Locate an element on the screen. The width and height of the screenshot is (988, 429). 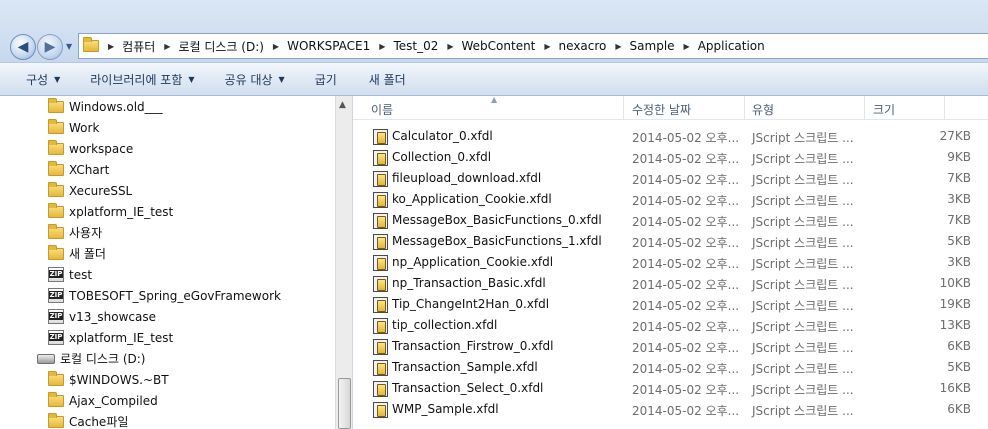
forward-button: ▶ is located at coordinates (50, 47).